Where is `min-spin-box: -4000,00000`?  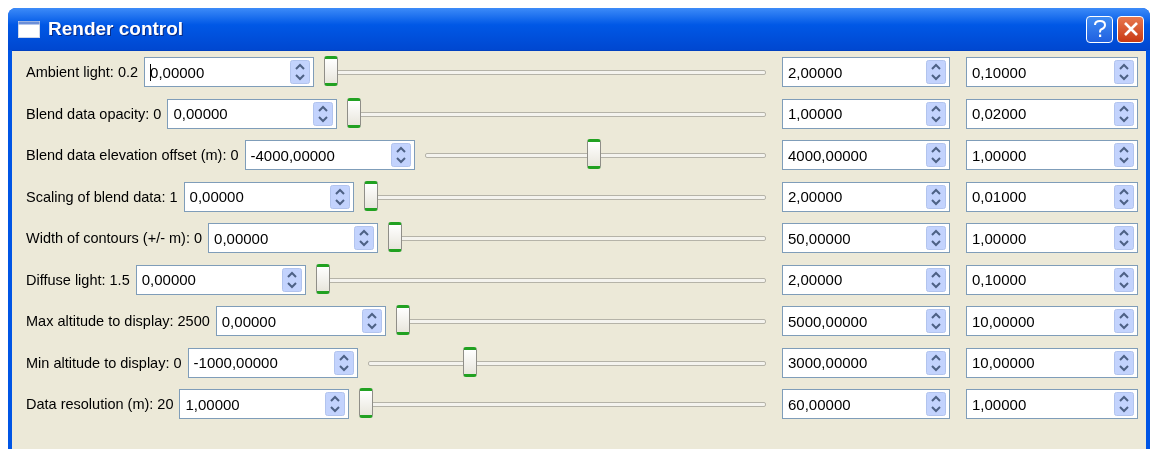 min-spin-box: -4000,00000 is located at coordinates (329, 155).